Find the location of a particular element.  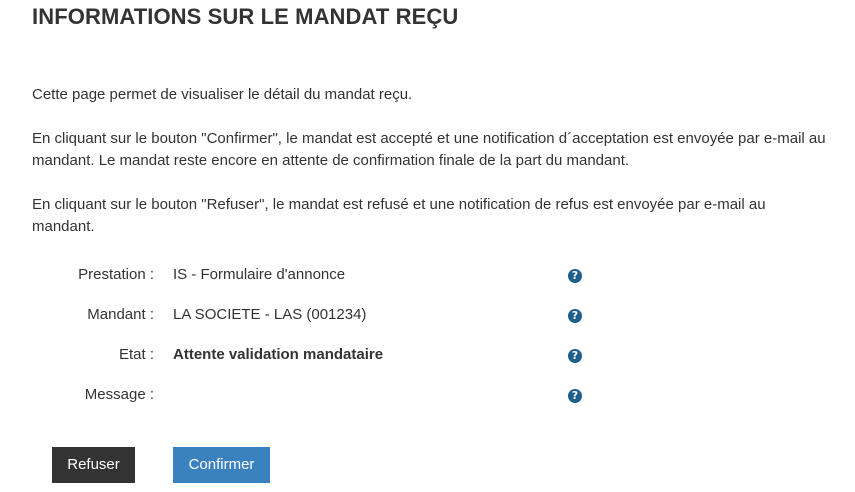

detail-row-prestation: Prestation : IS - Formulaire d'annonce ? is located at coordinates (427, 278).